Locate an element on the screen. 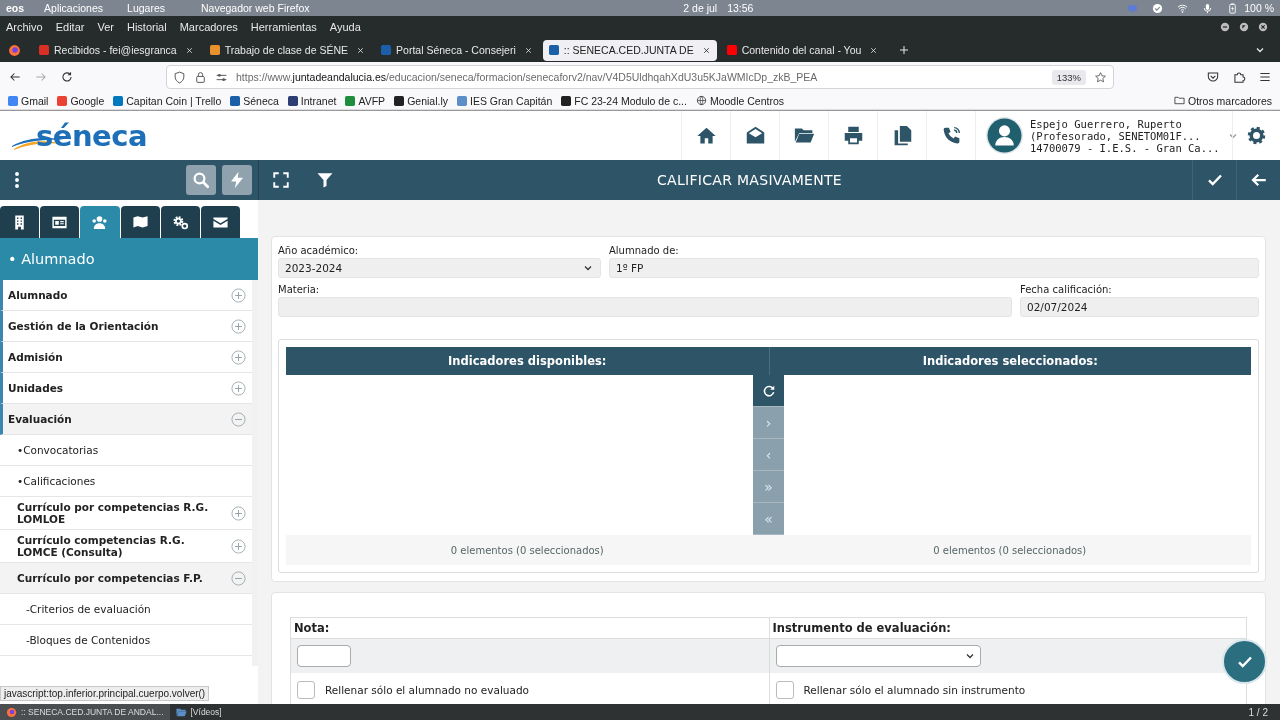  grade-field is located at coordinates (324, 656).